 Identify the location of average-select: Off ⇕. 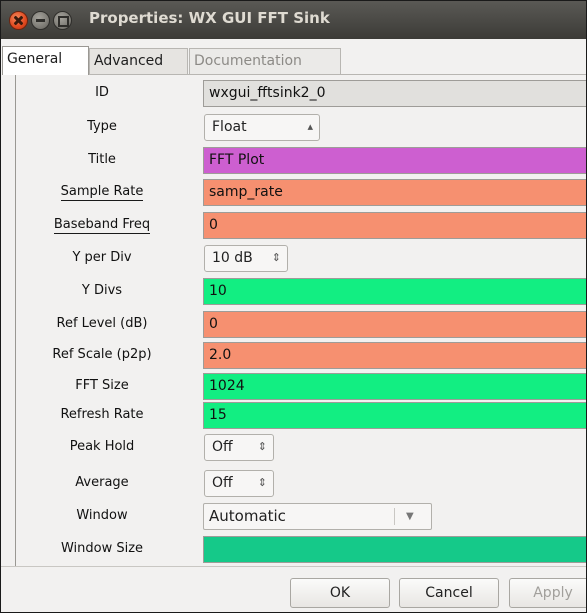
(239, 483).